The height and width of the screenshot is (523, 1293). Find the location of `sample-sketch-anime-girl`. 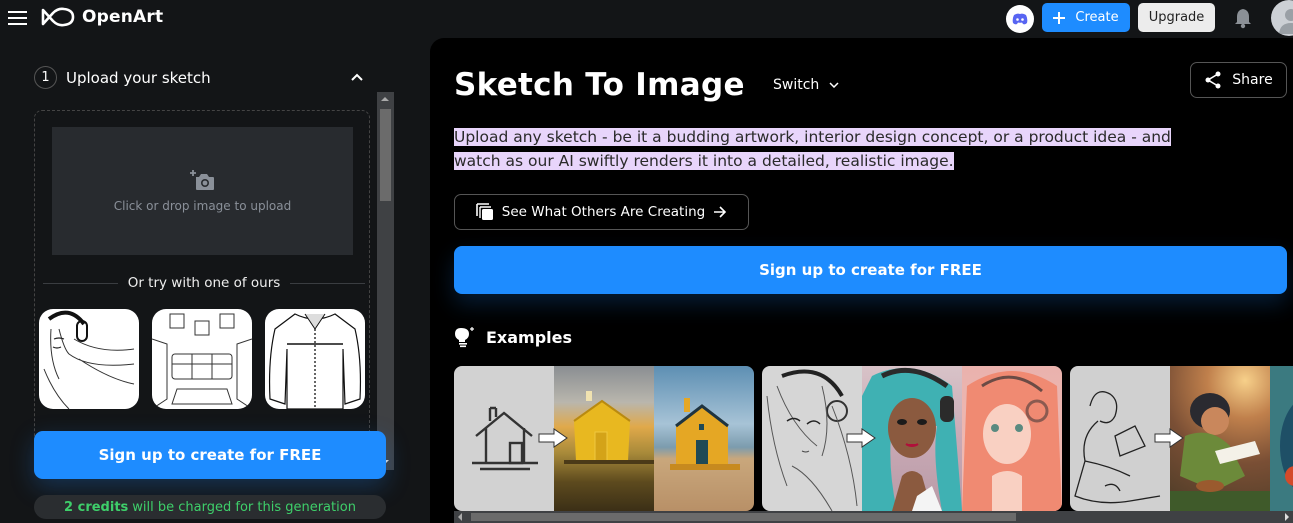

sample-sketch-anime-girl is located at coordinates (89, 359).